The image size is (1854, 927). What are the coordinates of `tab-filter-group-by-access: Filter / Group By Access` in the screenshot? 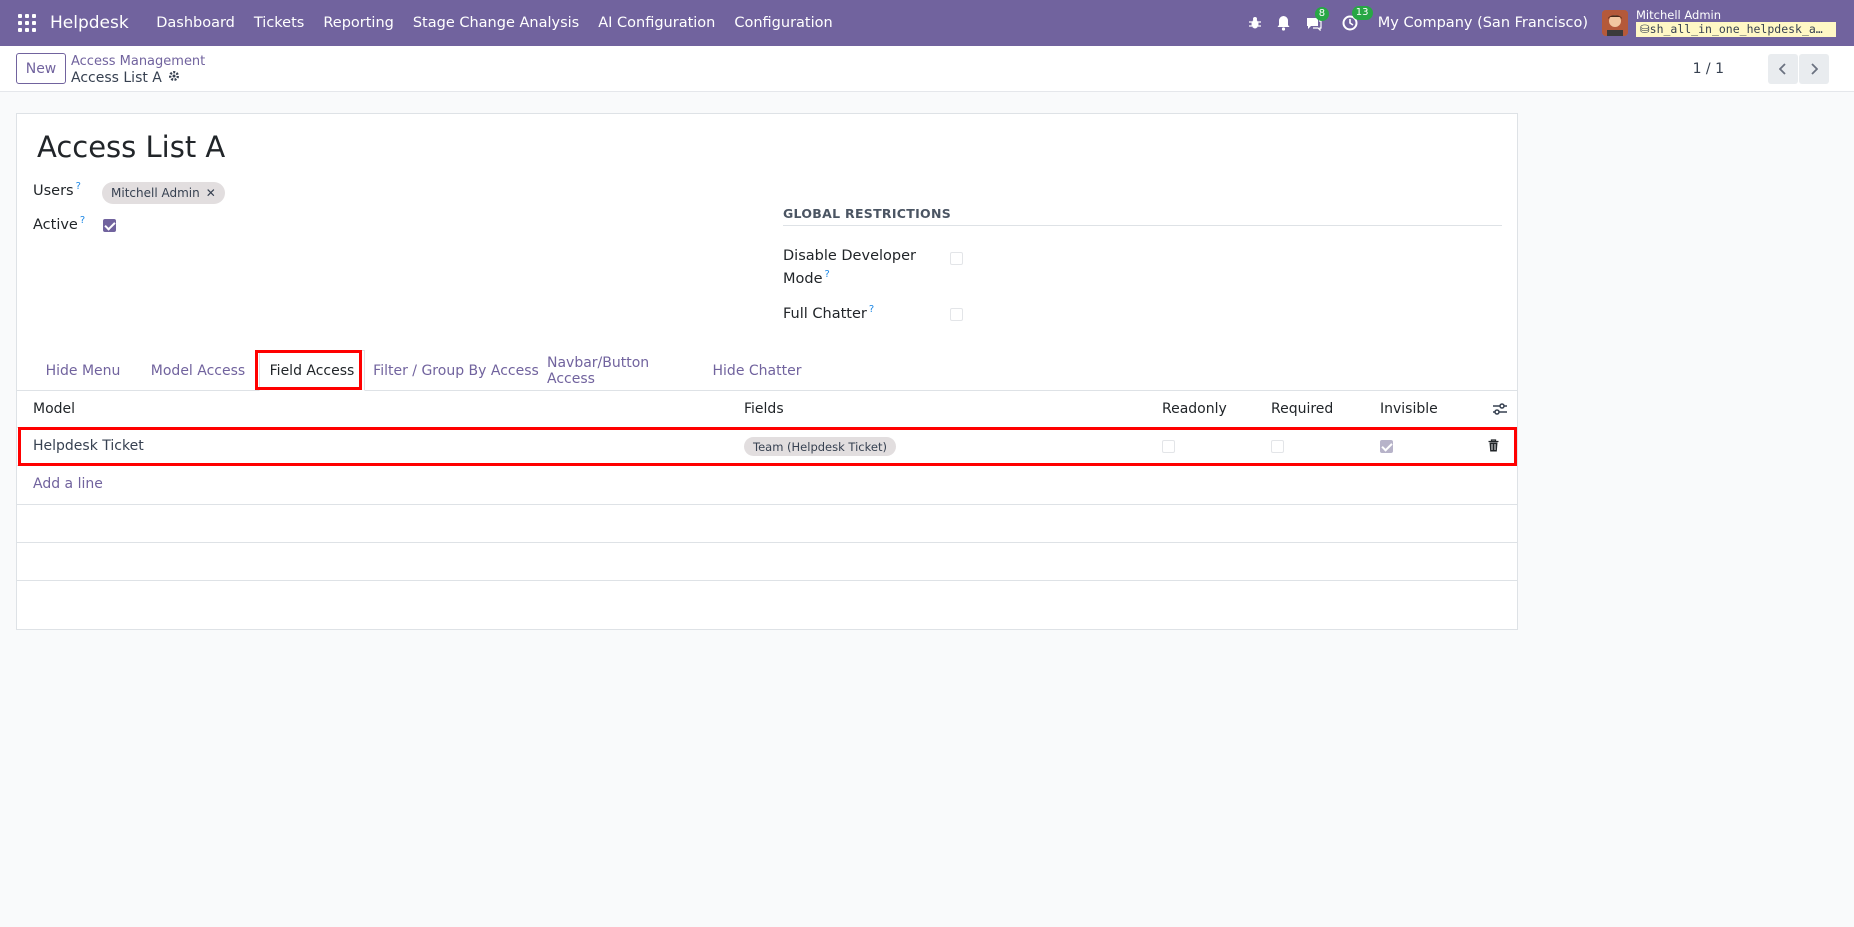 It's located at (456, 370).